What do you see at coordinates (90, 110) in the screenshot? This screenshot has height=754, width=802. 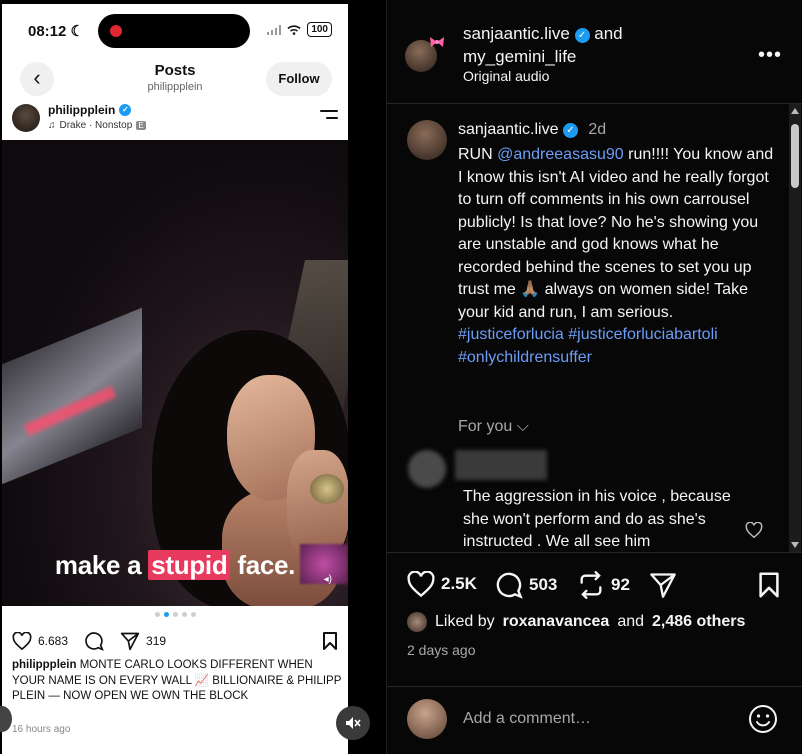 I see `author-name: philippplein ✓` at bounding box center [90, 110].